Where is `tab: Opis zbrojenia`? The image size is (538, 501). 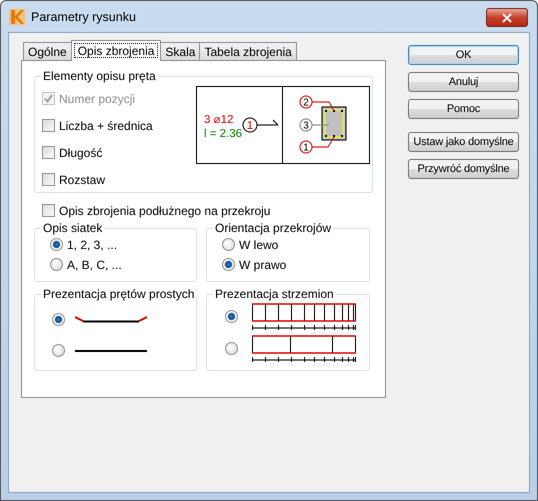 tab: Opis zbrojenia is located at coordinates (116, 50).